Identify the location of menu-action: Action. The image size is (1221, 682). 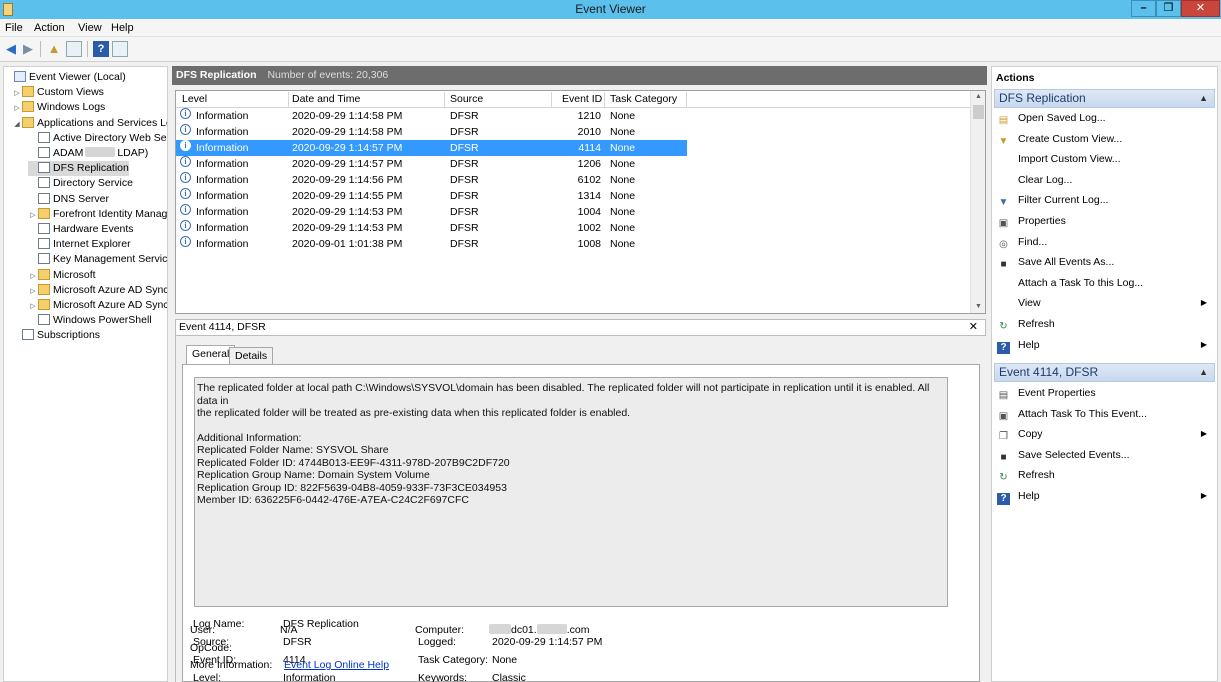
(49, 28).